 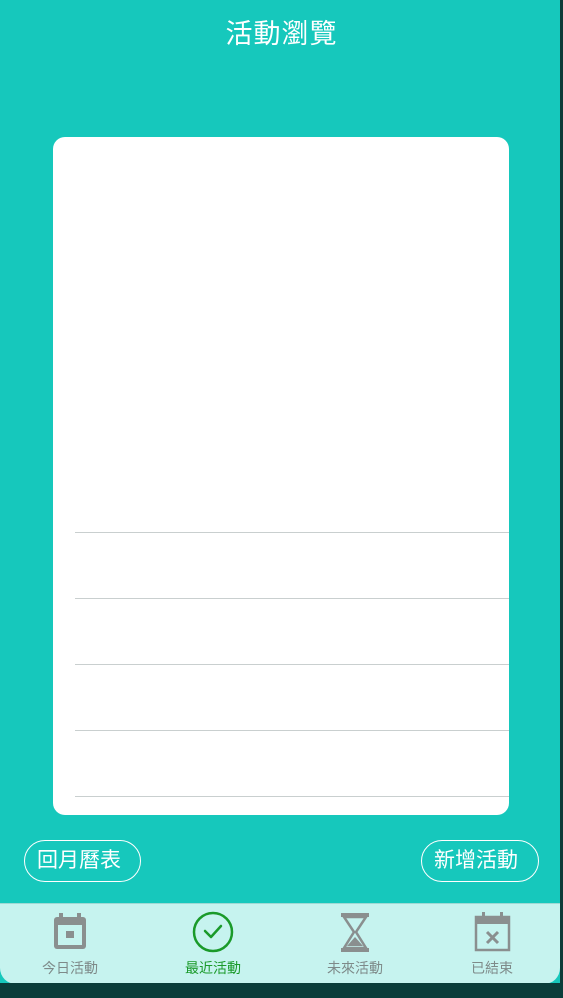 I want to click on hourglass-icon, so click(x=355, y=932).